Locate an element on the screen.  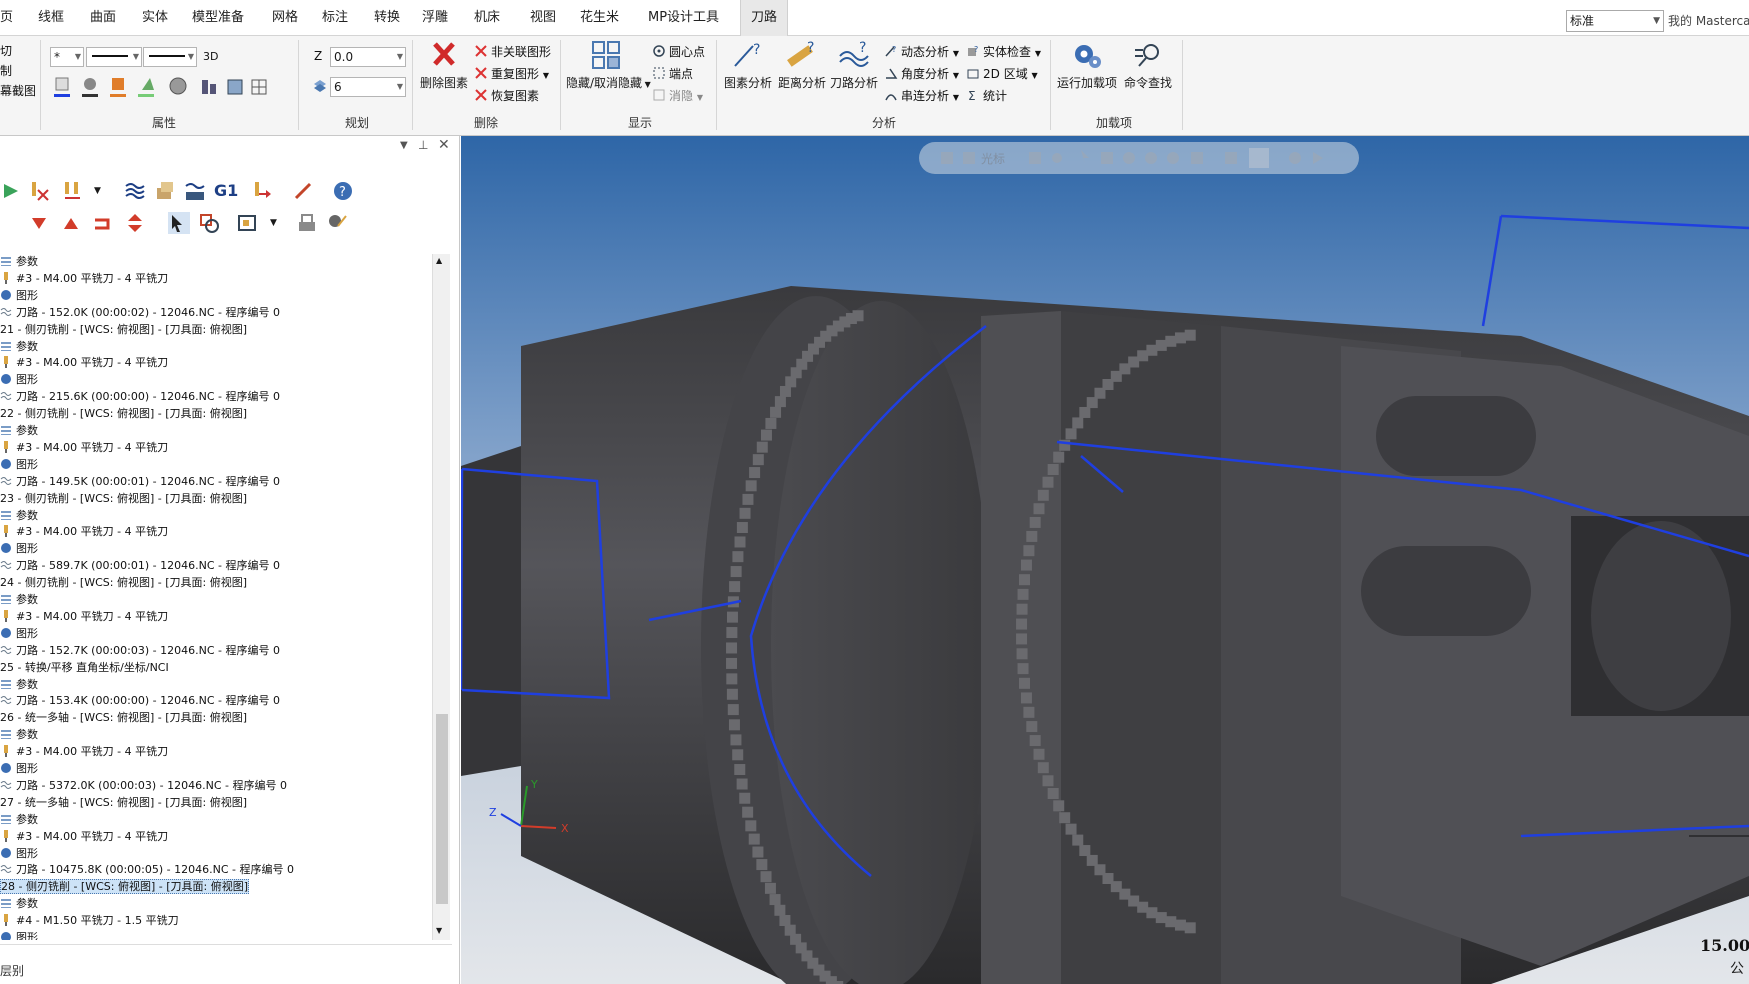
ribbon-cut-item: 切 is located at coordinates (6, 50).